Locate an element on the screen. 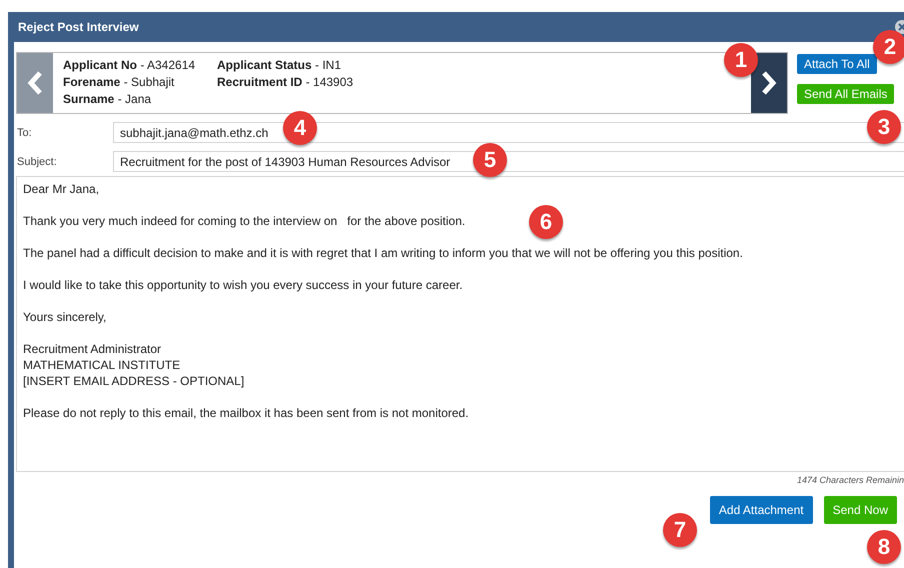  chevron-right-icon is located at coordinates (769, 83).